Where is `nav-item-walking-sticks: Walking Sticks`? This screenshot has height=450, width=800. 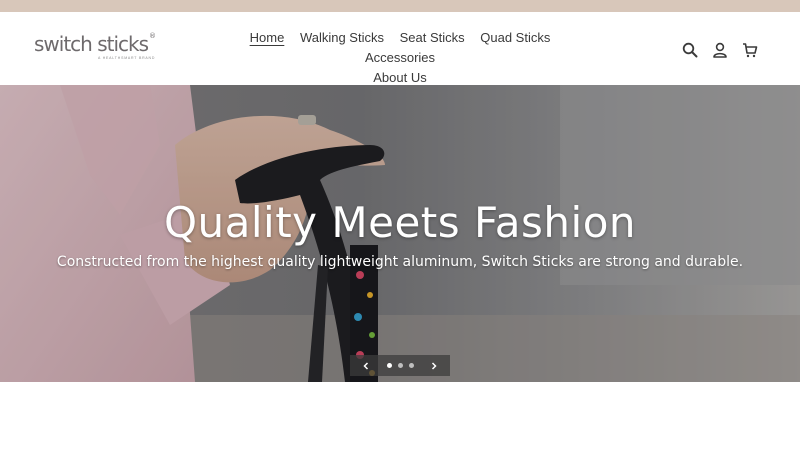 nav-item-walking-sticks: Walking Sticks is located at coordinates (342, 38).